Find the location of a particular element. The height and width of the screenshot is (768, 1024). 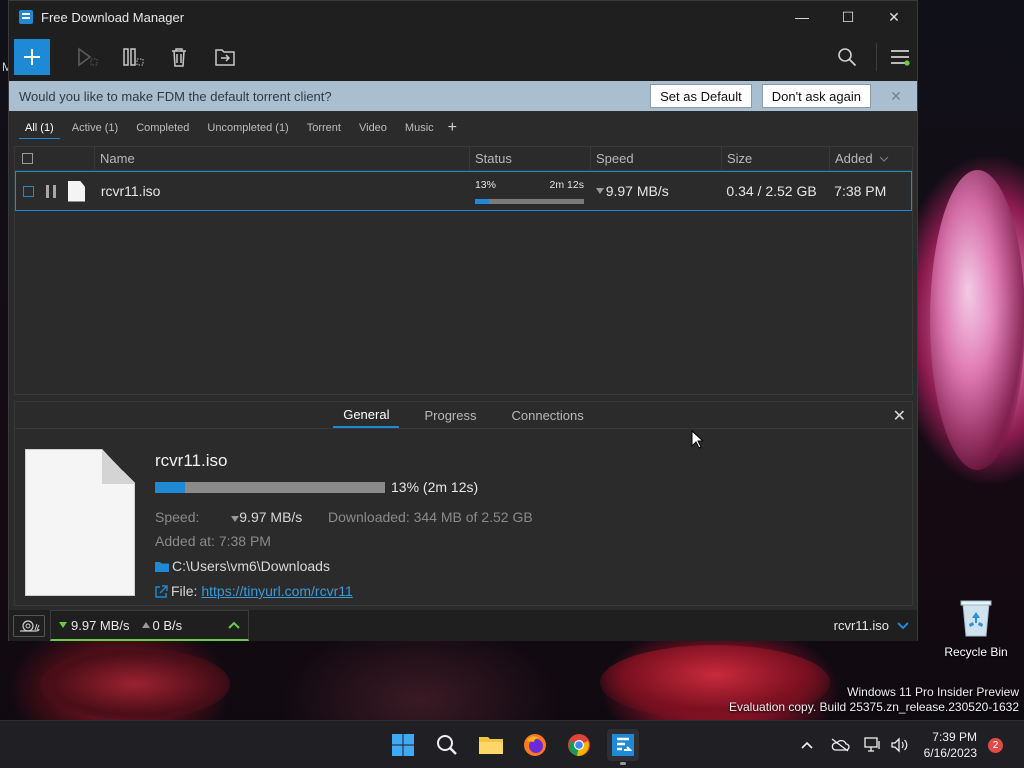

toolbar is located at coordinates (463, 57).